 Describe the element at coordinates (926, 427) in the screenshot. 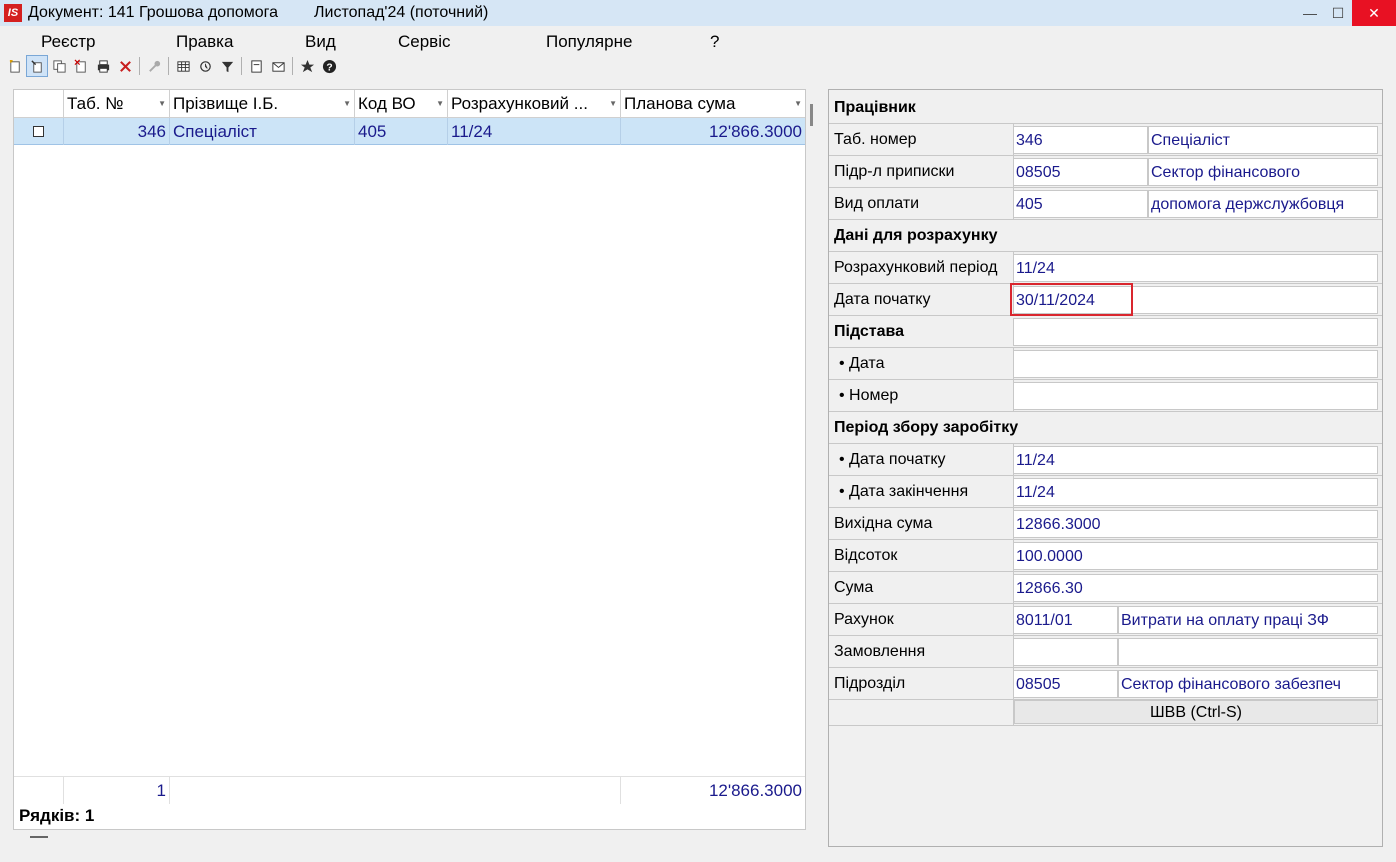

I see `section-earnings-title: Період збору заробітку` at that location.